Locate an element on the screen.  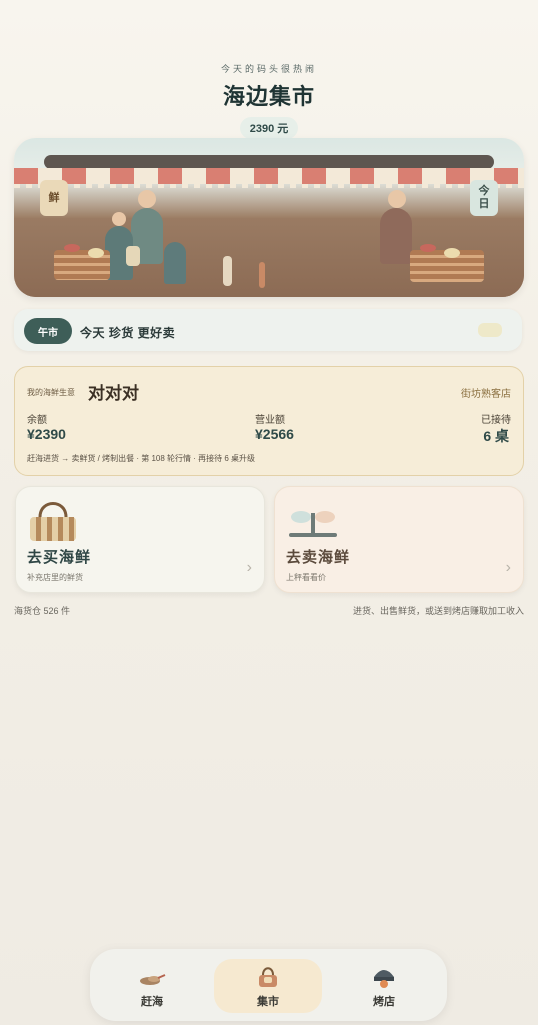
stat-revenue-label: 营业额 is located at coordinates (270, 420).